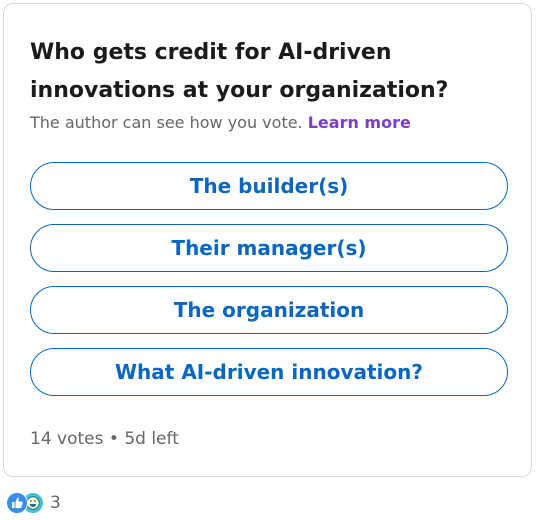 The image size is (538, 520). I want to click on time-left: 5d left, so click(151, 439).